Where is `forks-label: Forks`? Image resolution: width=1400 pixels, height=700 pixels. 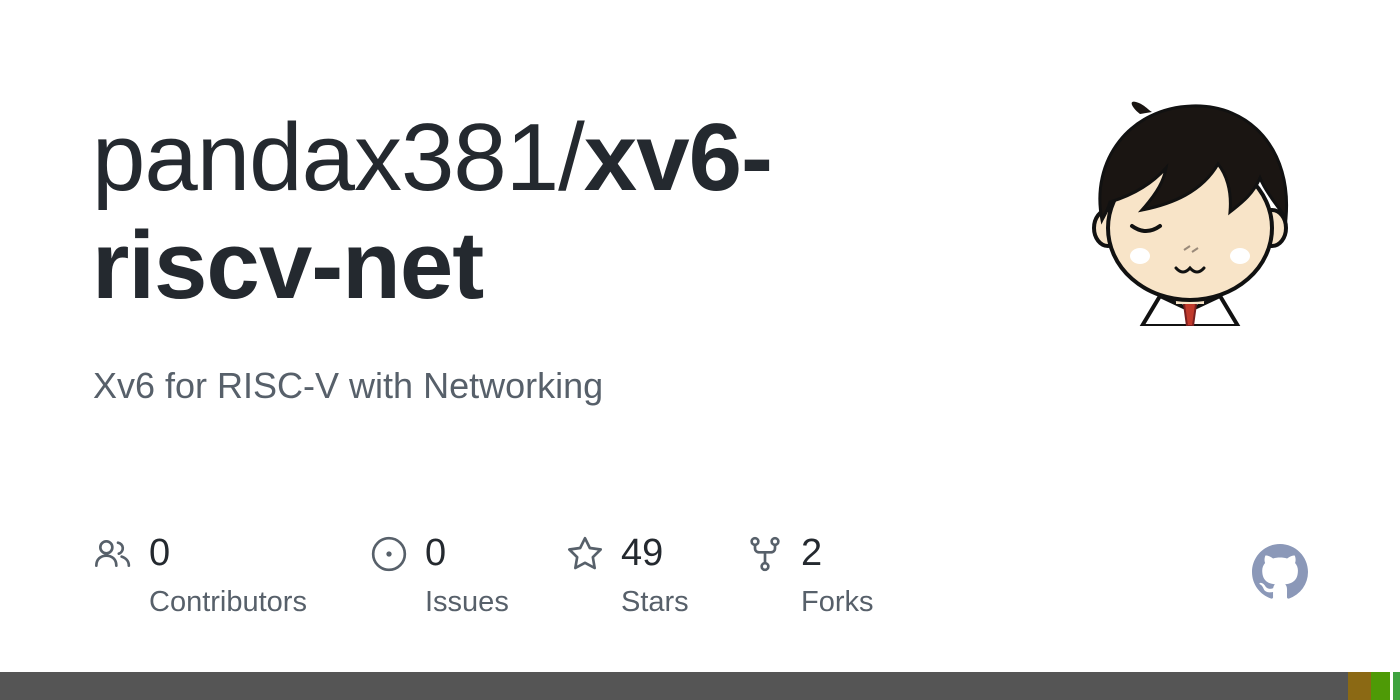 forks-label: Forks is located at coordinates (837, 602).